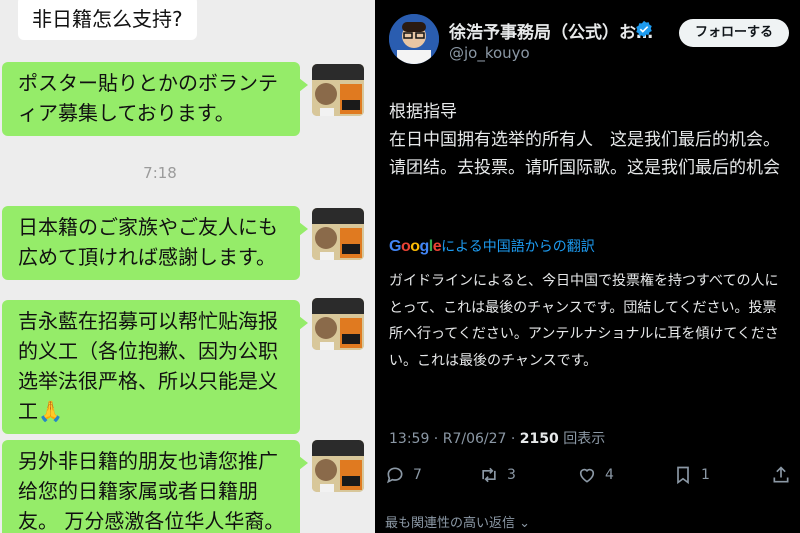 This screenshot has height=533, width=800. I want to click on heart-icon, so click(587, 475).